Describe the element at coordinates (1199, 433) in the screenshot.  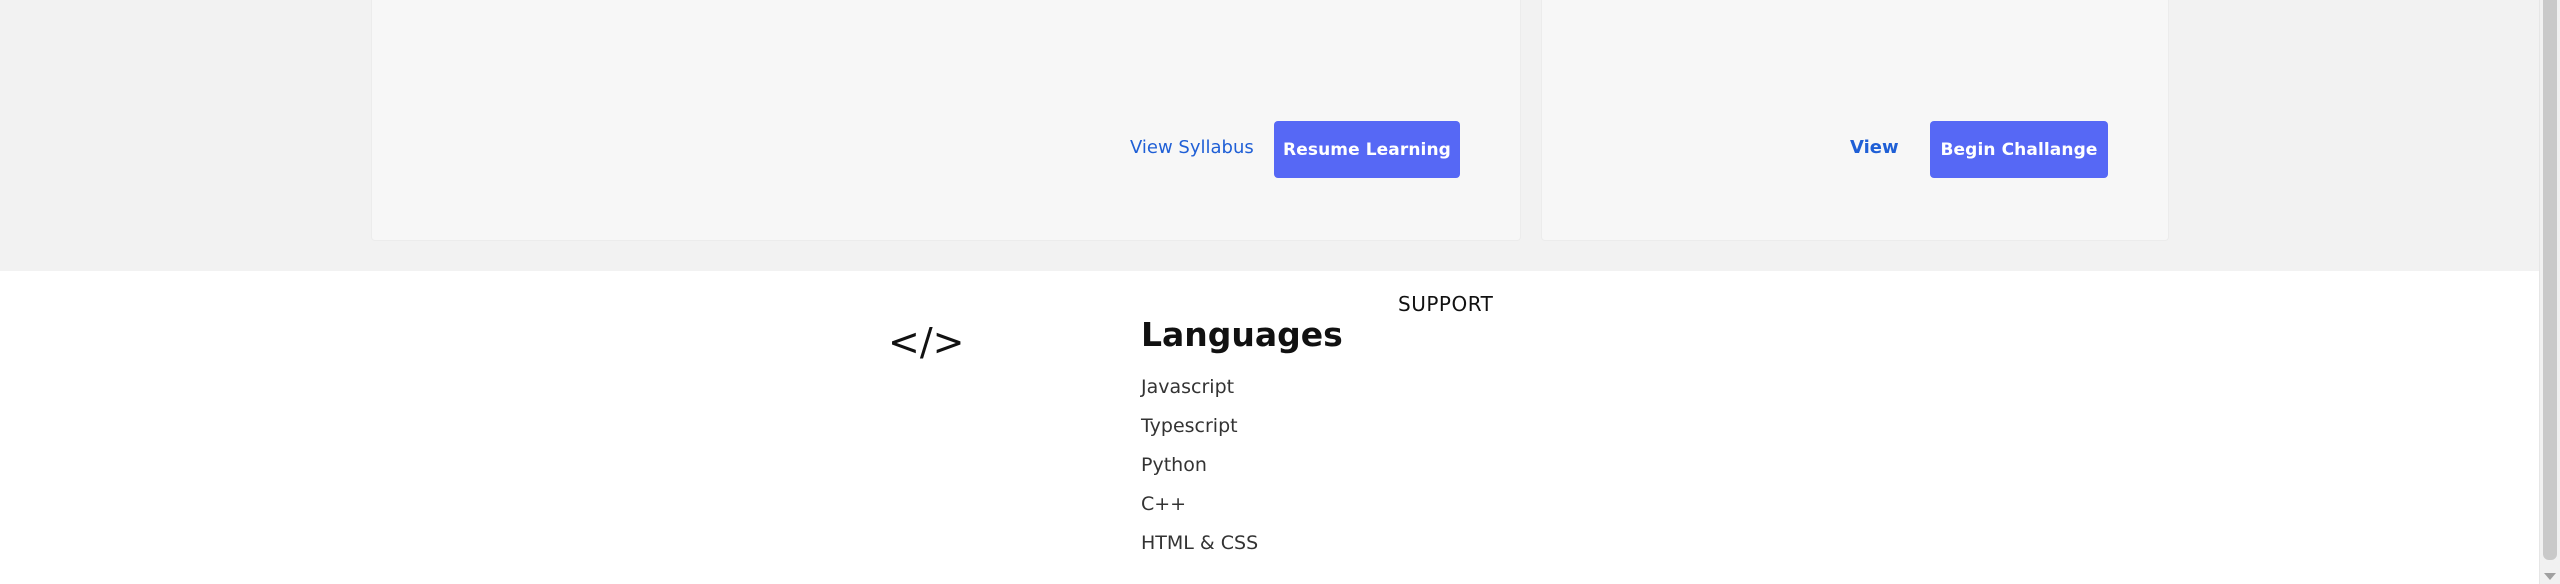
I see `language-link-typescript: Typescript` at that location.